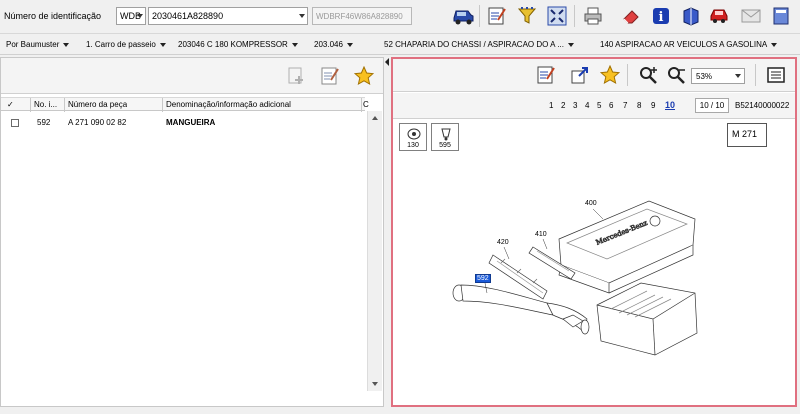 The image size is (800, 414). What do you see at coordinates (627, 247) in the screenshot?
I see `engine-cover-part: Mercedes-Benz` at bounding box center [627, 247].